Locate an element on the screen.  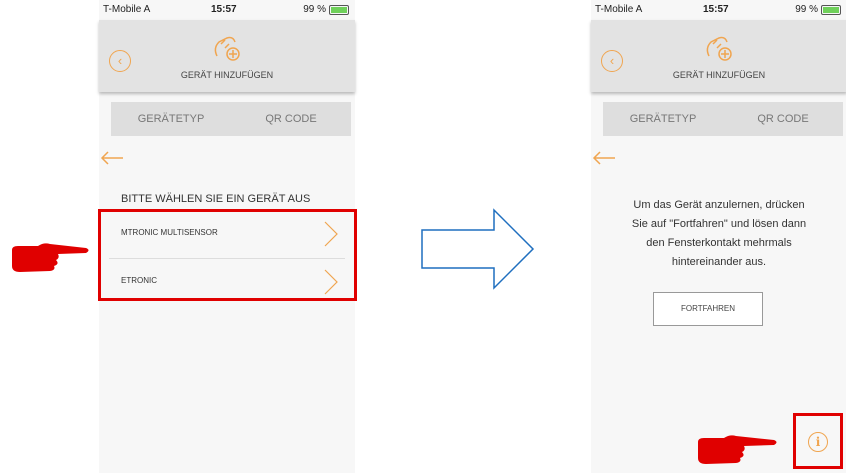
device-select-title: BITTE WÄHLEN SIE EIN GERÄT AUS is located at coordinates (216, 199).